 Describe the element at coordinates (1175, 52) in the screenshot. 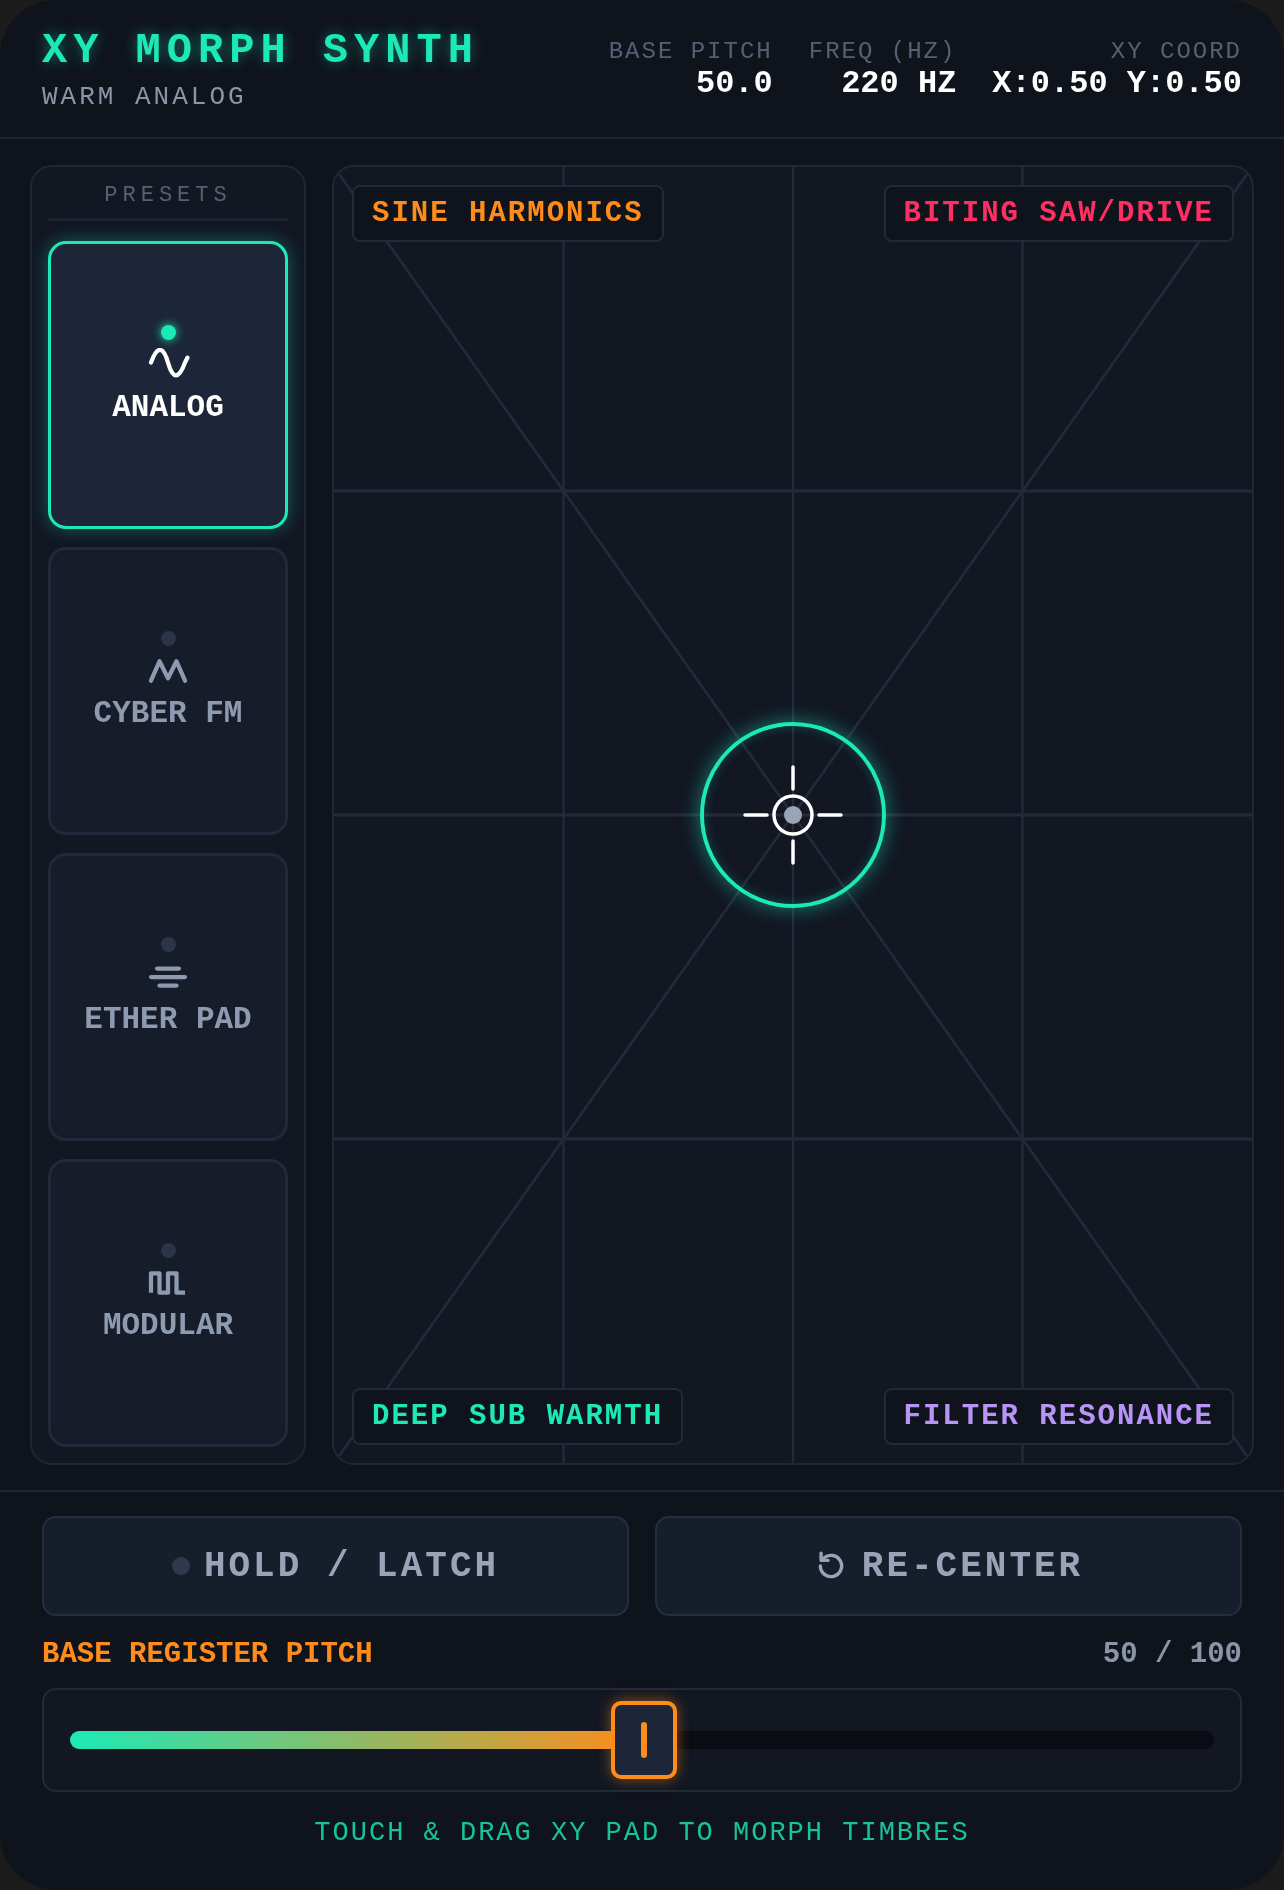

I see `readout-label: XY COORD` at that location.